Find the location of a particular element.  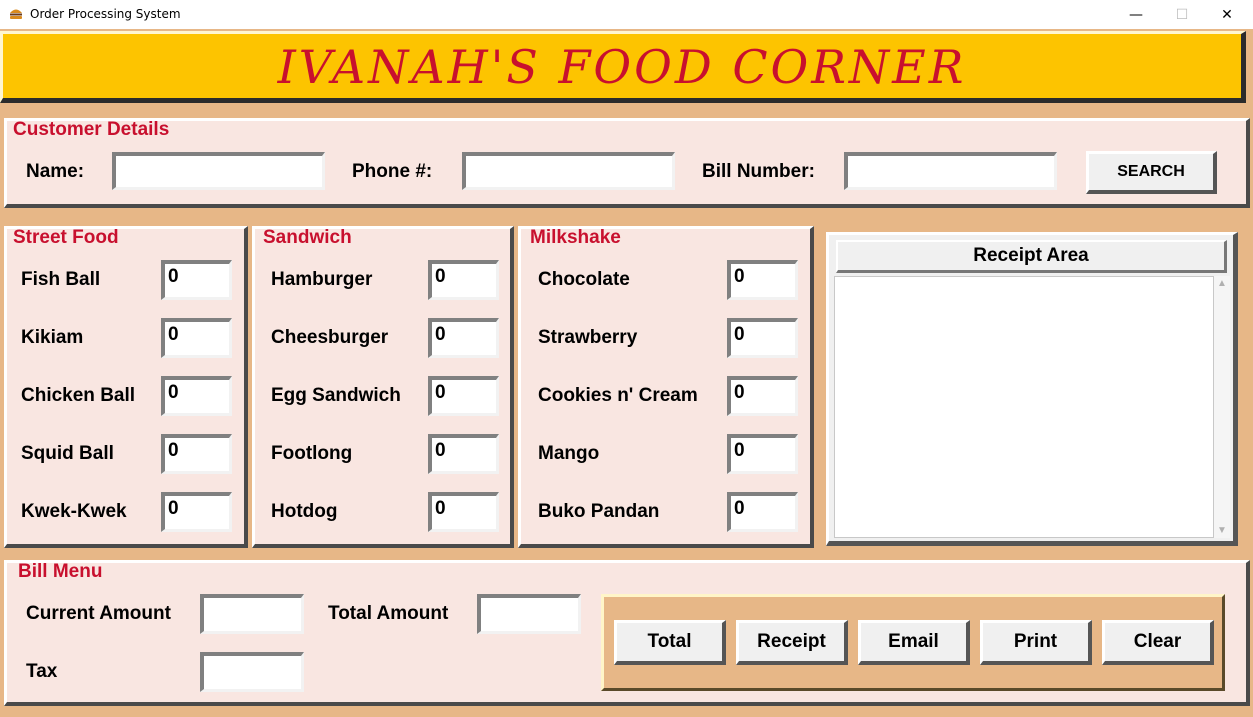

chicken-ball-label: Chicken Ball is located at coordinates (78, 395).